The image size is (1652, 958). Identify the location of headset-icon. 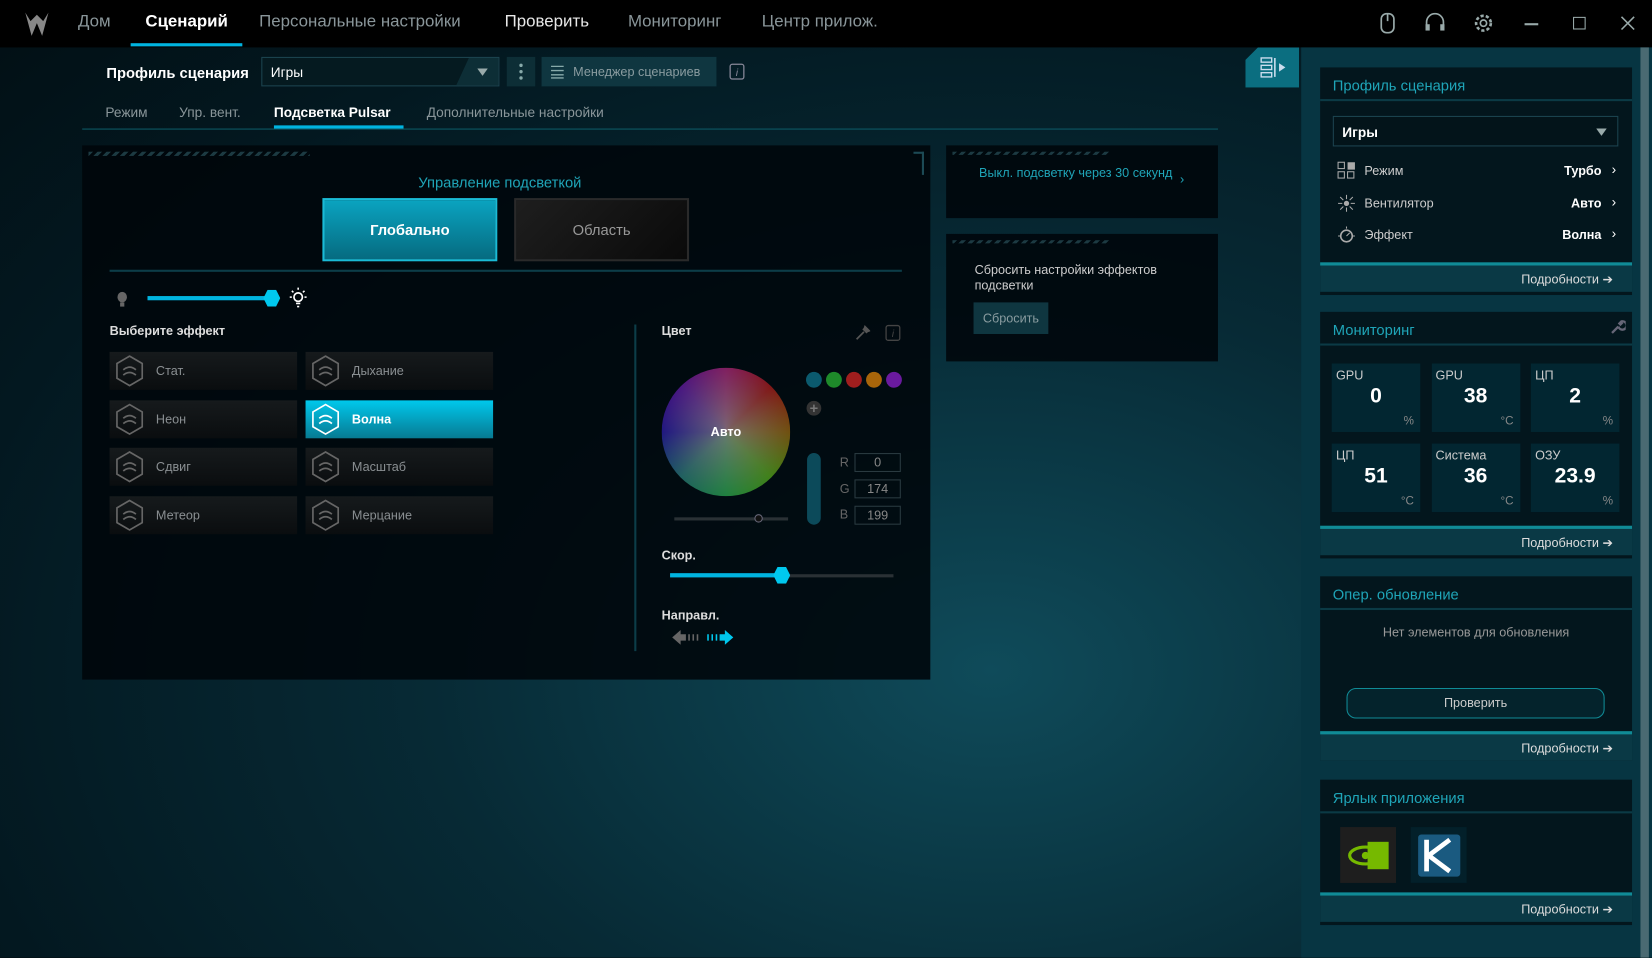
(1434, 23).